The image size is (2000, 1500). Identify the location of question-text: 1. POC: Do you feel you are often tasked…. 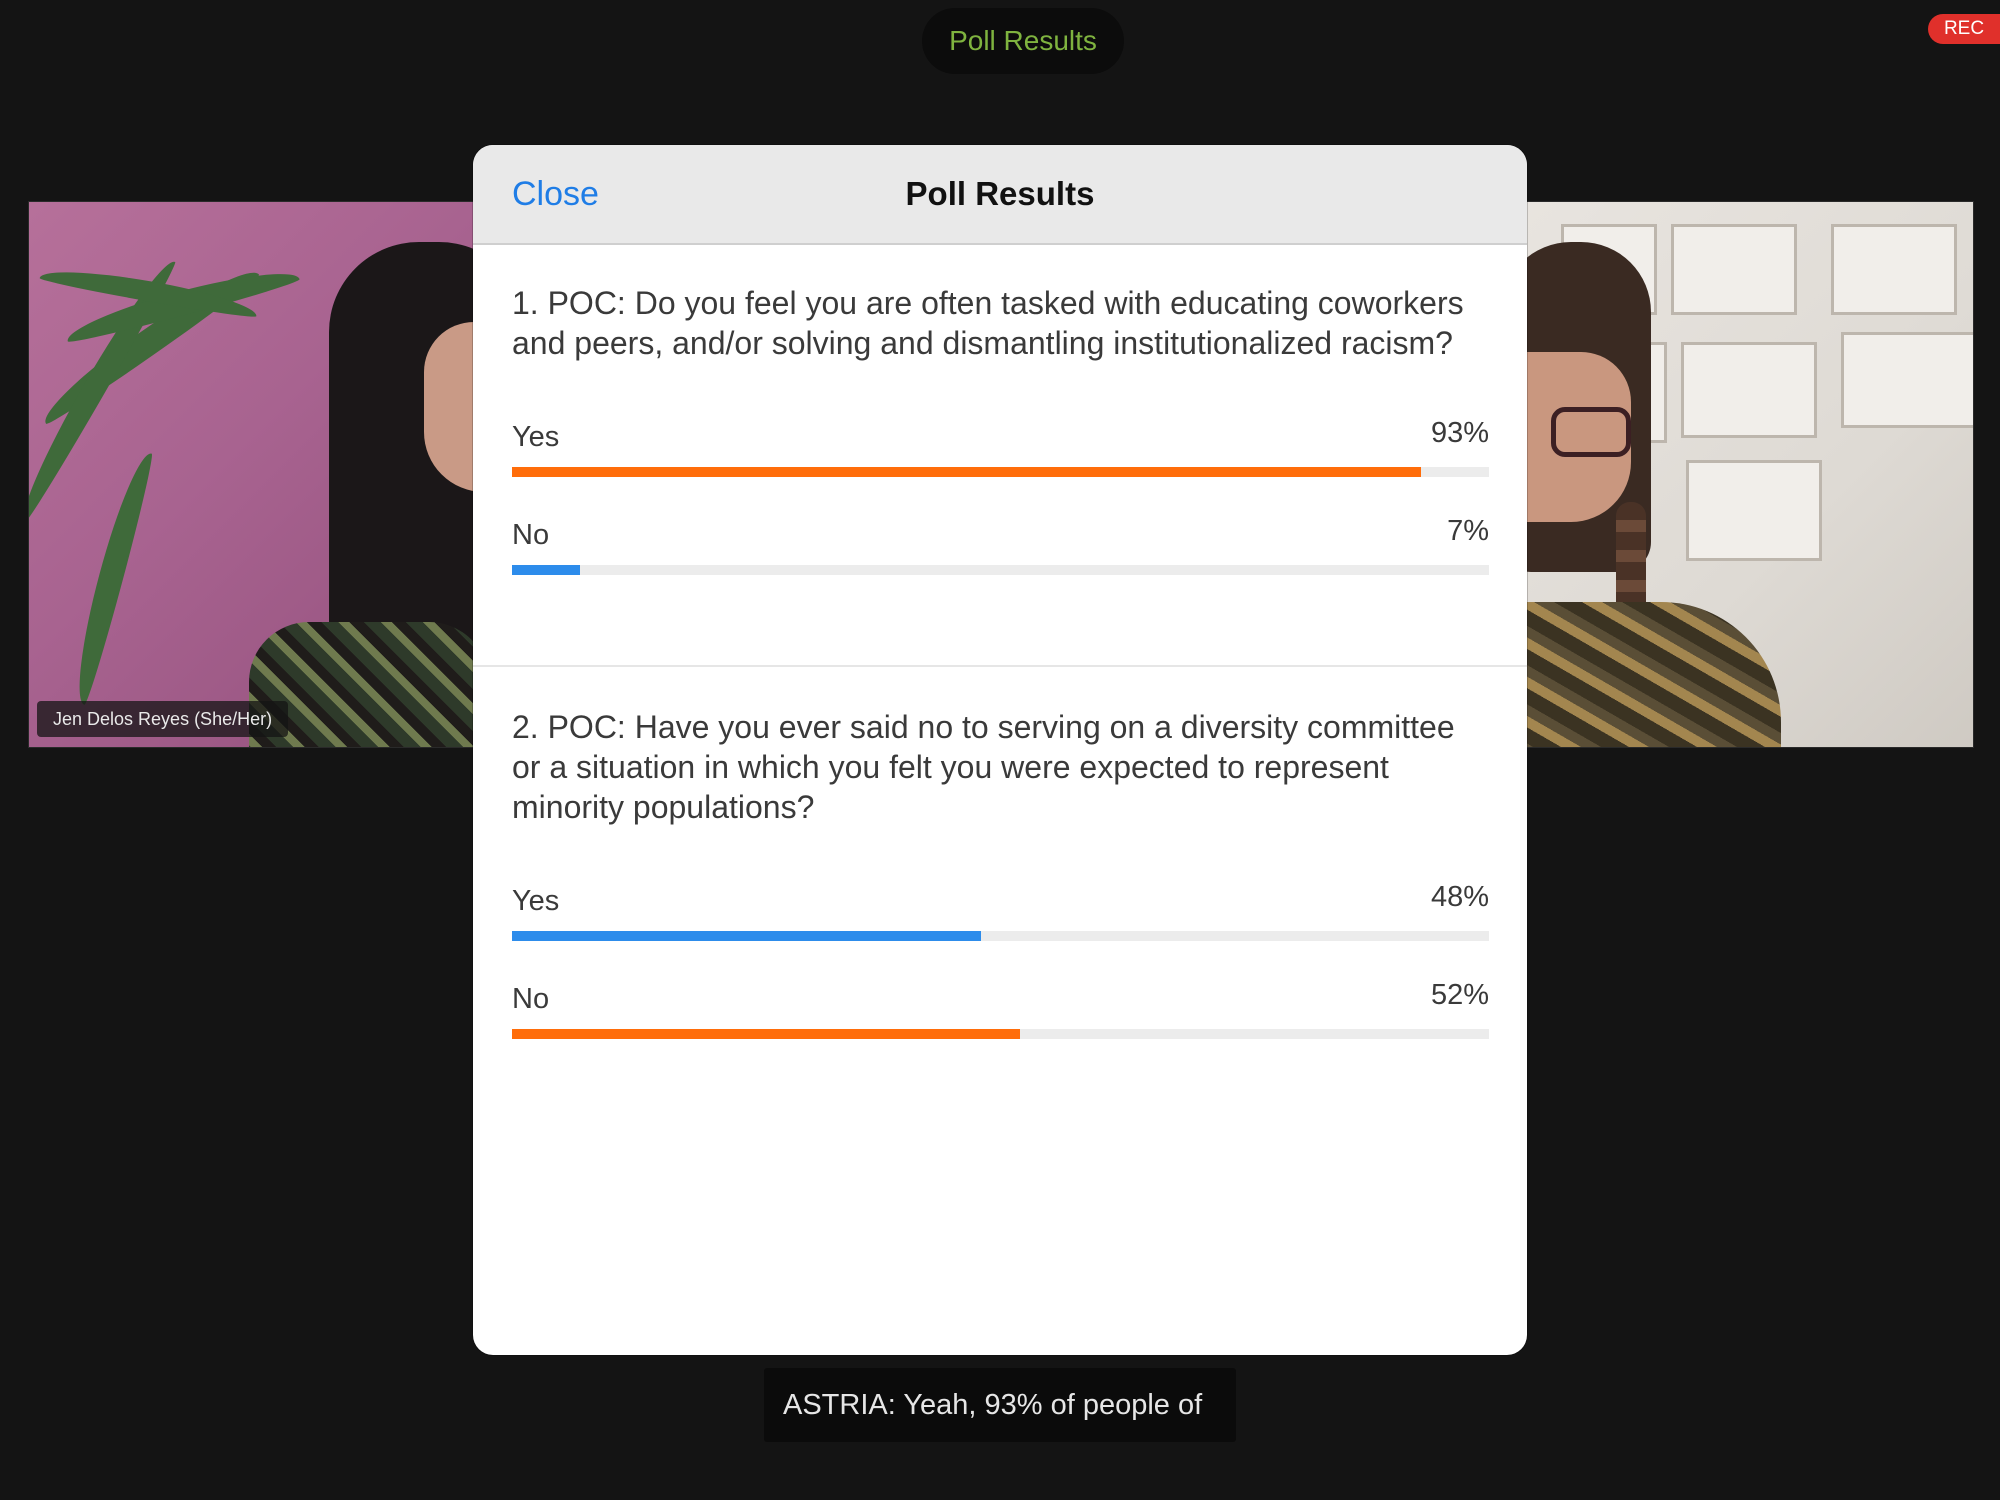
(988, 323).